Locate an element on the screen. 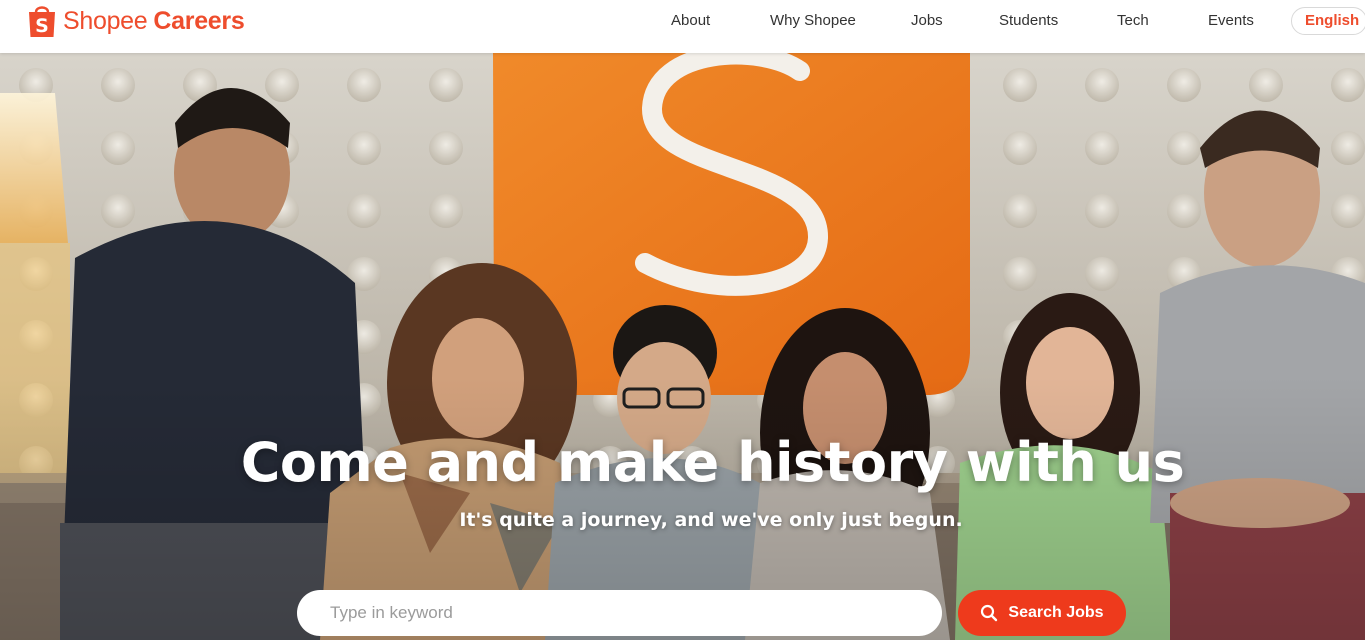 This screenshot has width=1365, height=640. search-icon is located at coordinates (989, 613).